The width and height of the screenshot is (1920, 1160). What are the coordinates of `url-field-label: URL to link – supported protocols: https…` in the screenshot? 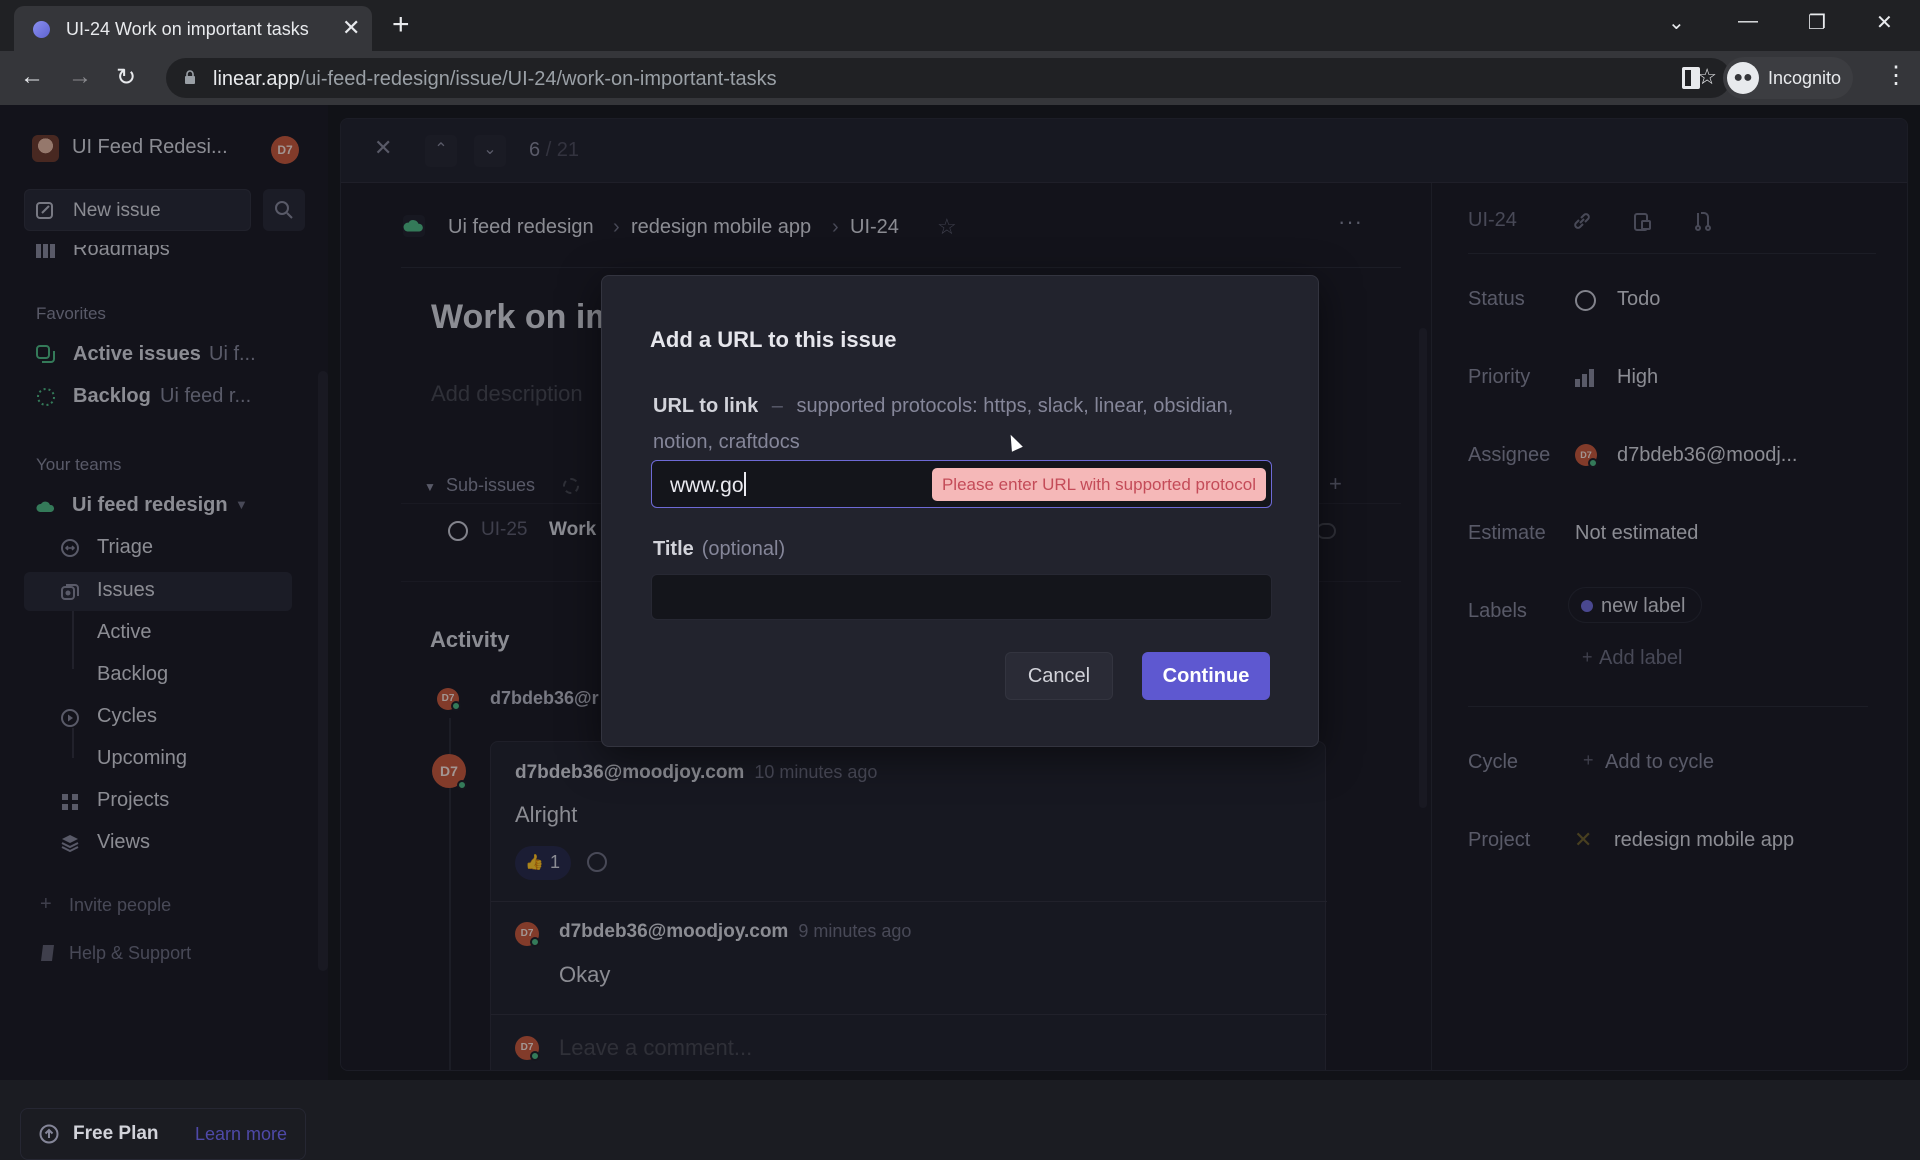 It's located at (963, 424).